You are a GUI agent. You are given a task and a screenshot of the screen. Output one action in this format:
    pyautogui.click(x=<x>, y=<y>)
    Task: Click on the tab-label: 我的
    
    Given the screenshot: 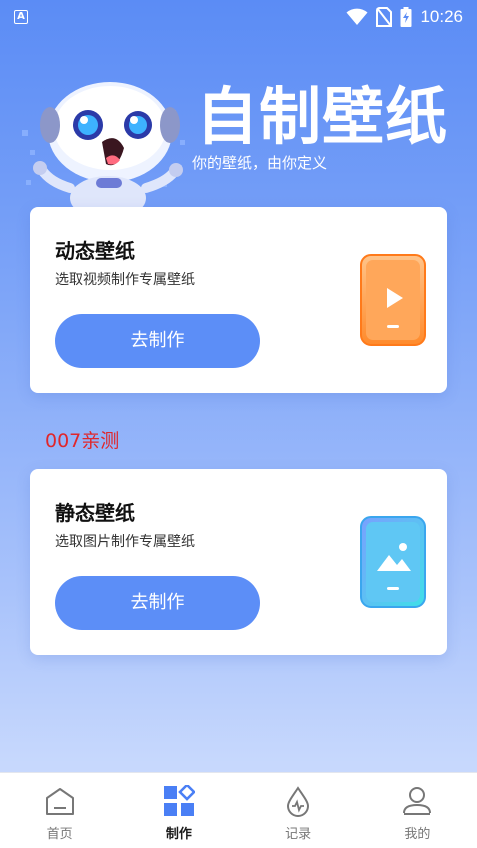 What is the action you would take?
    pyautogui.click(x=417, y=834)
    